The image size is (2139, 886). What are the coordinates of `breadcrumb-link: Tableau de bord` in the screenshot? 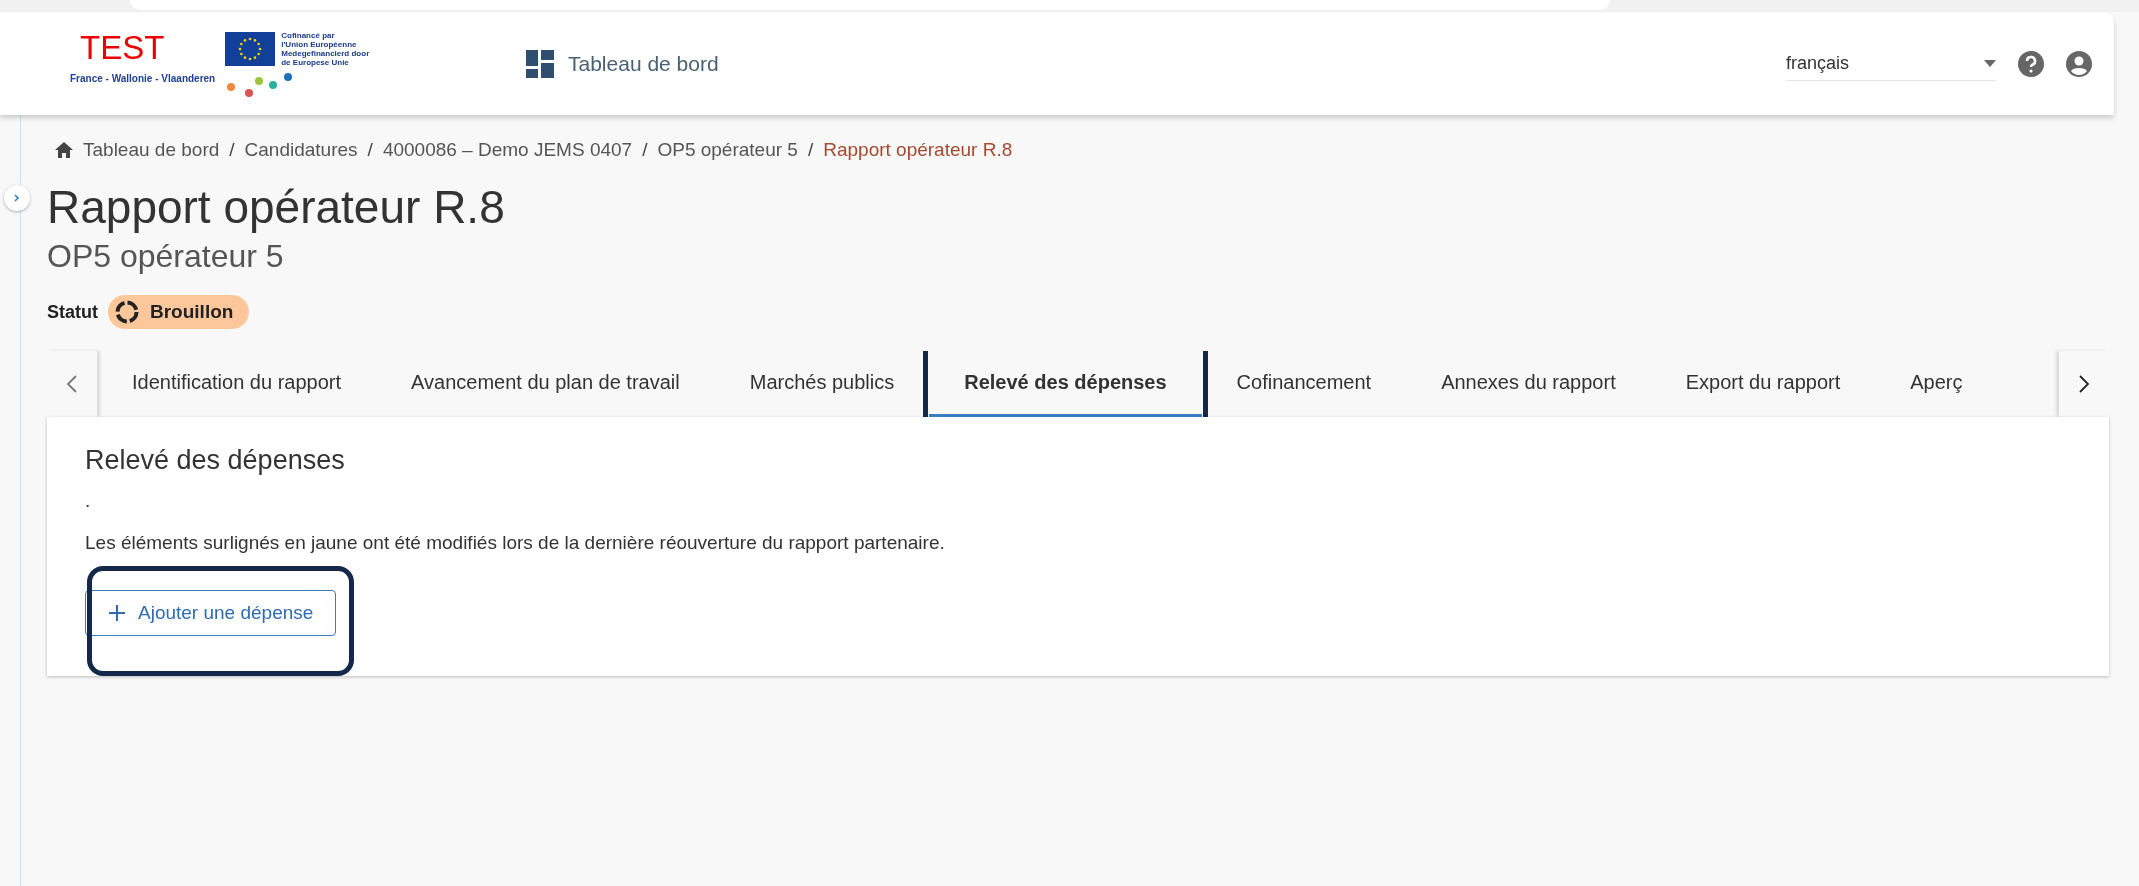 It's located at (151, 150).